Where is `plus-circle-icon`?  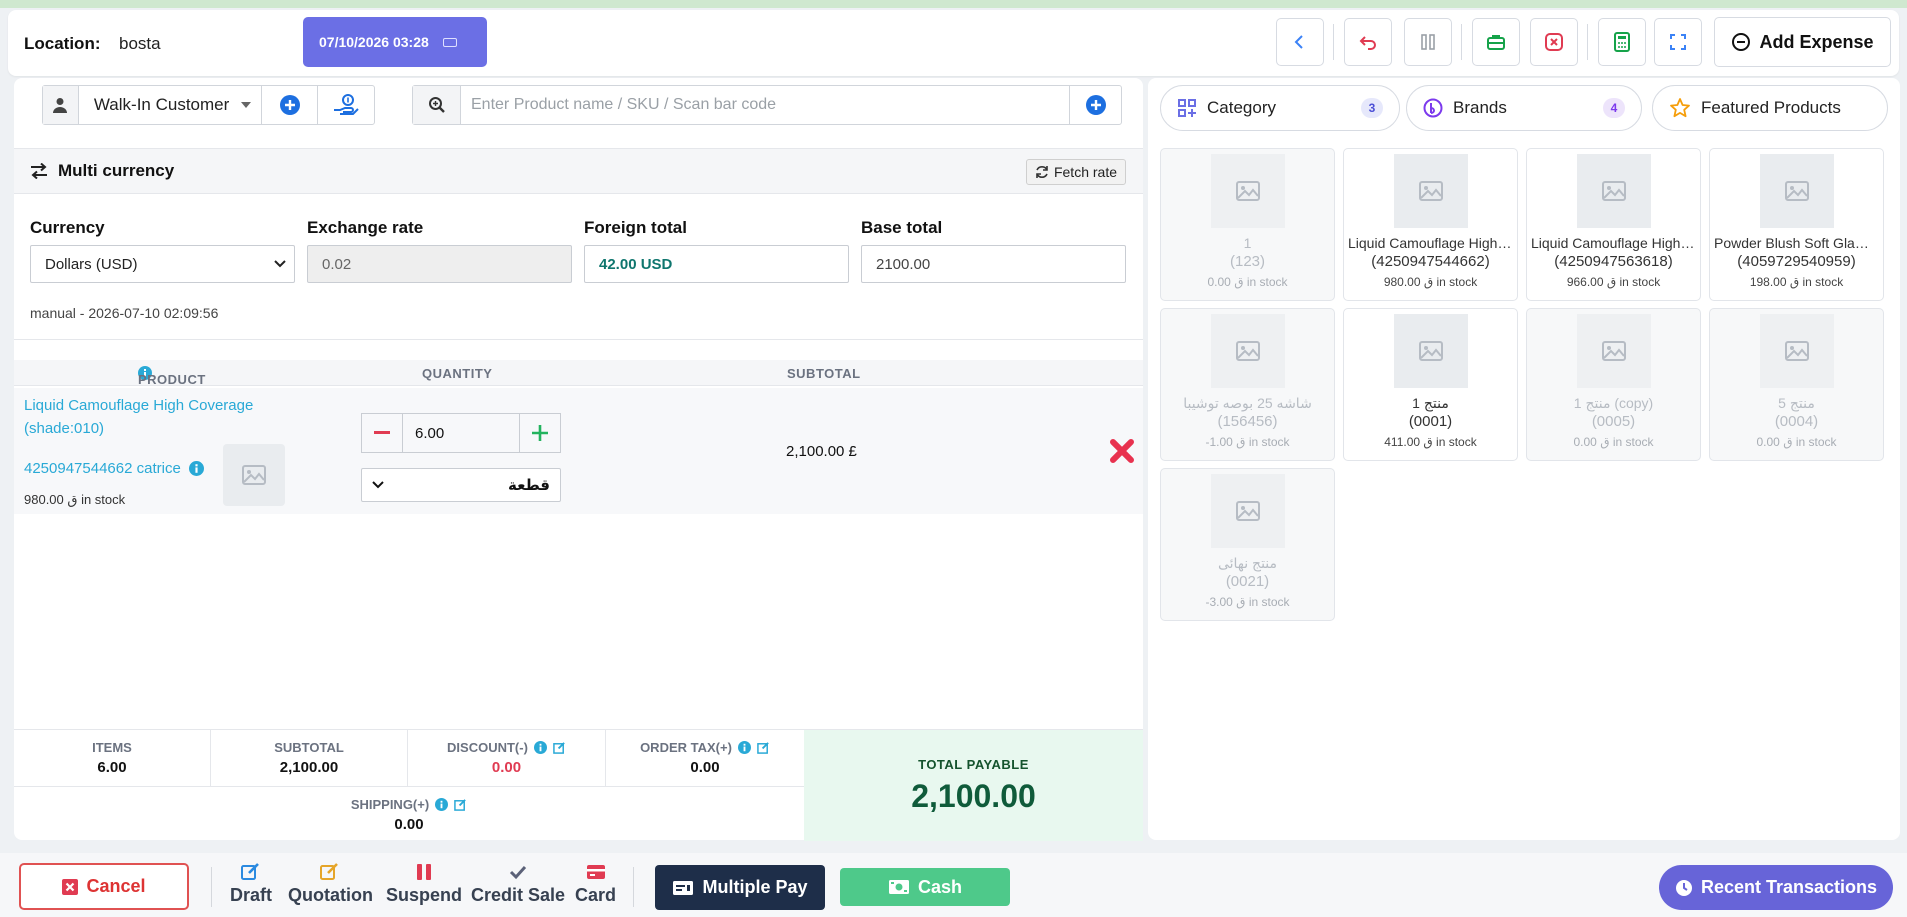 plus-circle-icon is located at coordinates (289, 105).